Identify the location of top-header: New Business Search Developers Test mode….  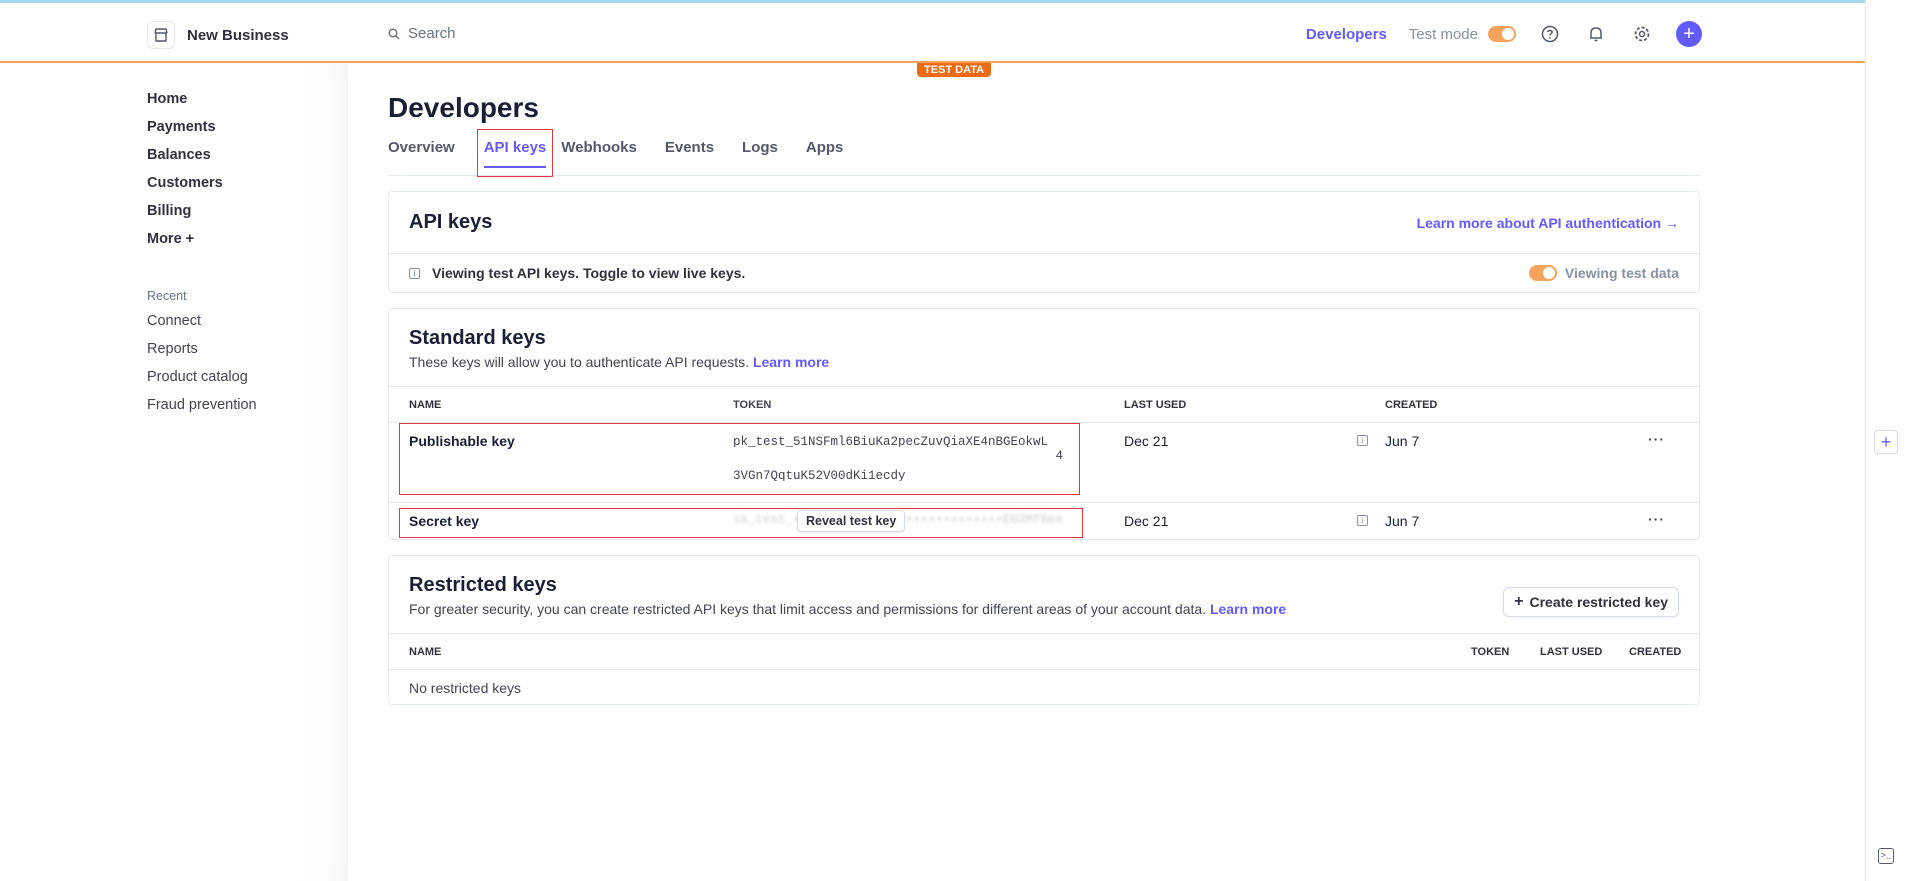
(932, 33).